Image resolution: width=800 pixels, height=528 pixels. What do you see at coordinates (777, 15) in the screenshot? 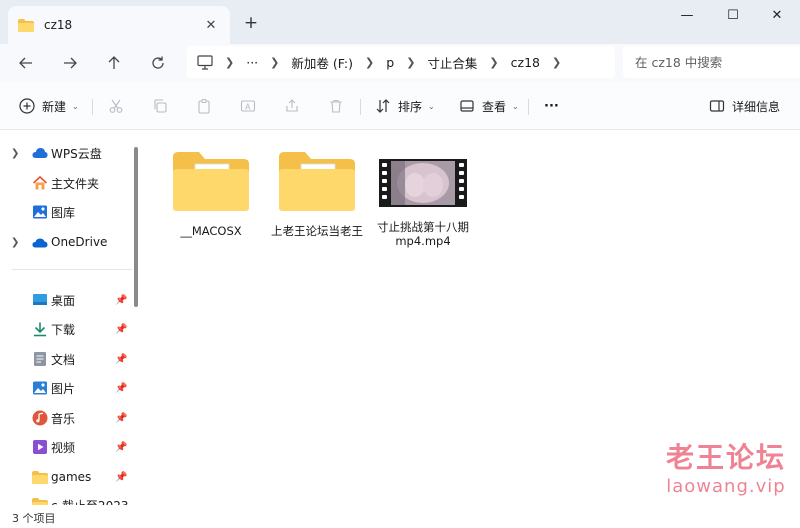
I see `close-button: ✕` at bounding box center [777, 15].